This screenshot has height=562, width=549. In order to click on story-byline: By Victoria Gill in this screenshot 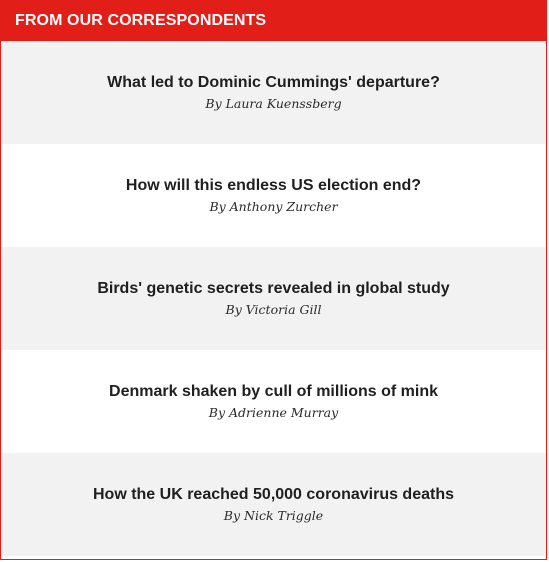, I will do `click(273, 309)`.